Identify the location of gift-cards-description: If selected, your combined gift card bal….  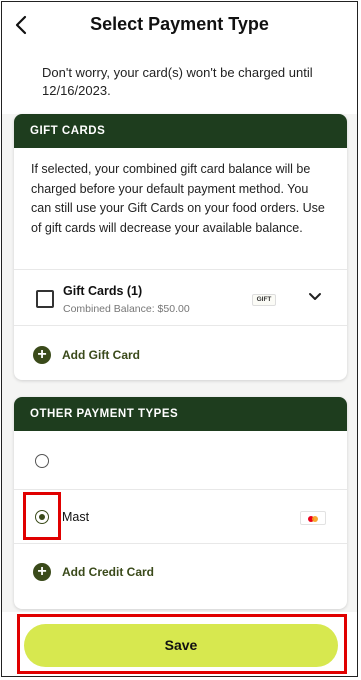
(178, 198).